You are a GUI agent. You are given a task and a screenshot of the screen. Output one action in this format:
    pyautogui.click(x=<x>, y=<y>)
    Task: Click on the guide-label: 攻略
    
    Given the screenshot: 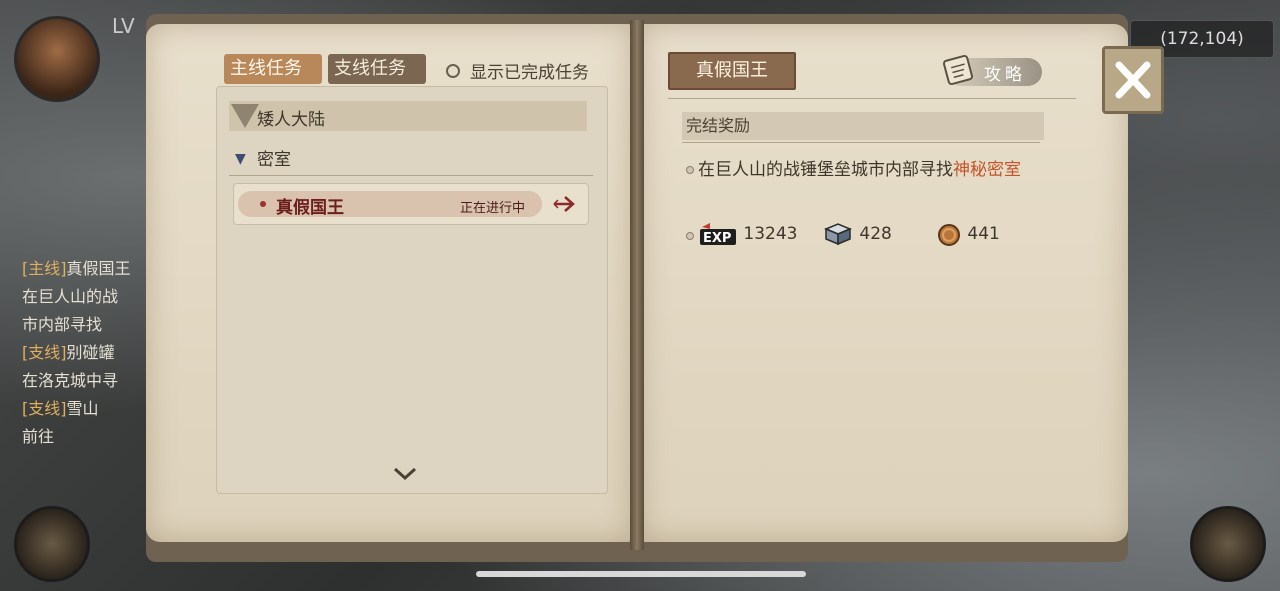 What is the action you would take?
    pyautogui.click(x=1005, y=75)
    